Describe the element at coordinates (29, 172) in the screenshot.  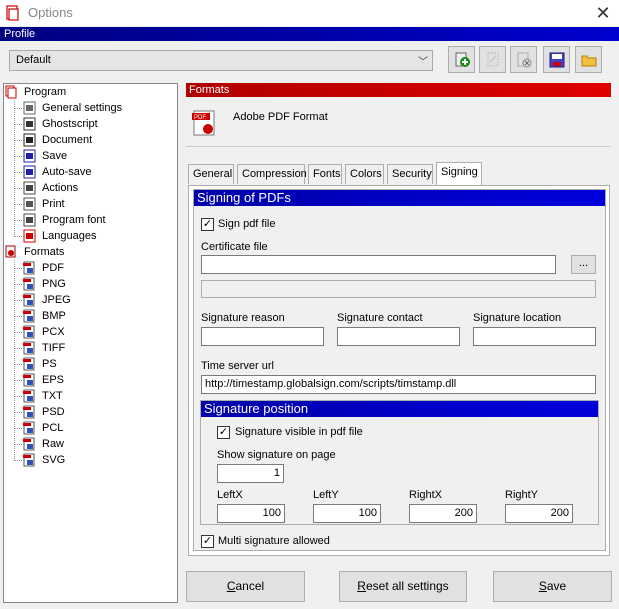
I see `auto-save-icon` at that location.